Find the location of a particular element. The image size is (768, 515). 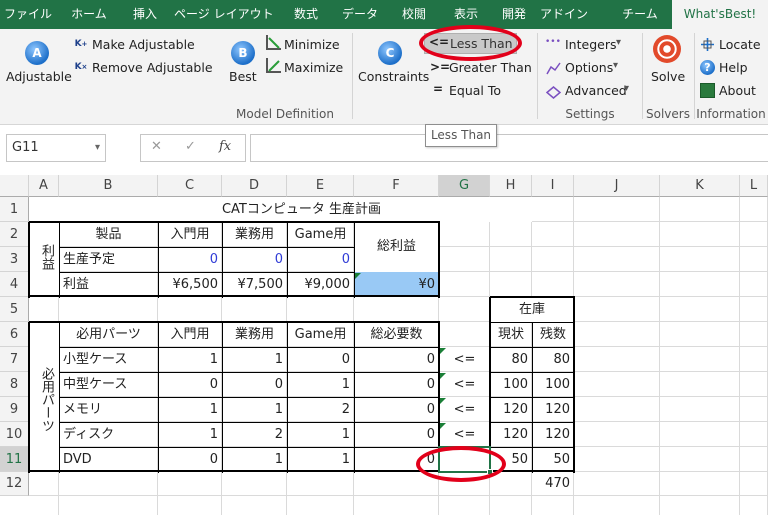

locate-button: Locate is located at coordinates (740, 44).